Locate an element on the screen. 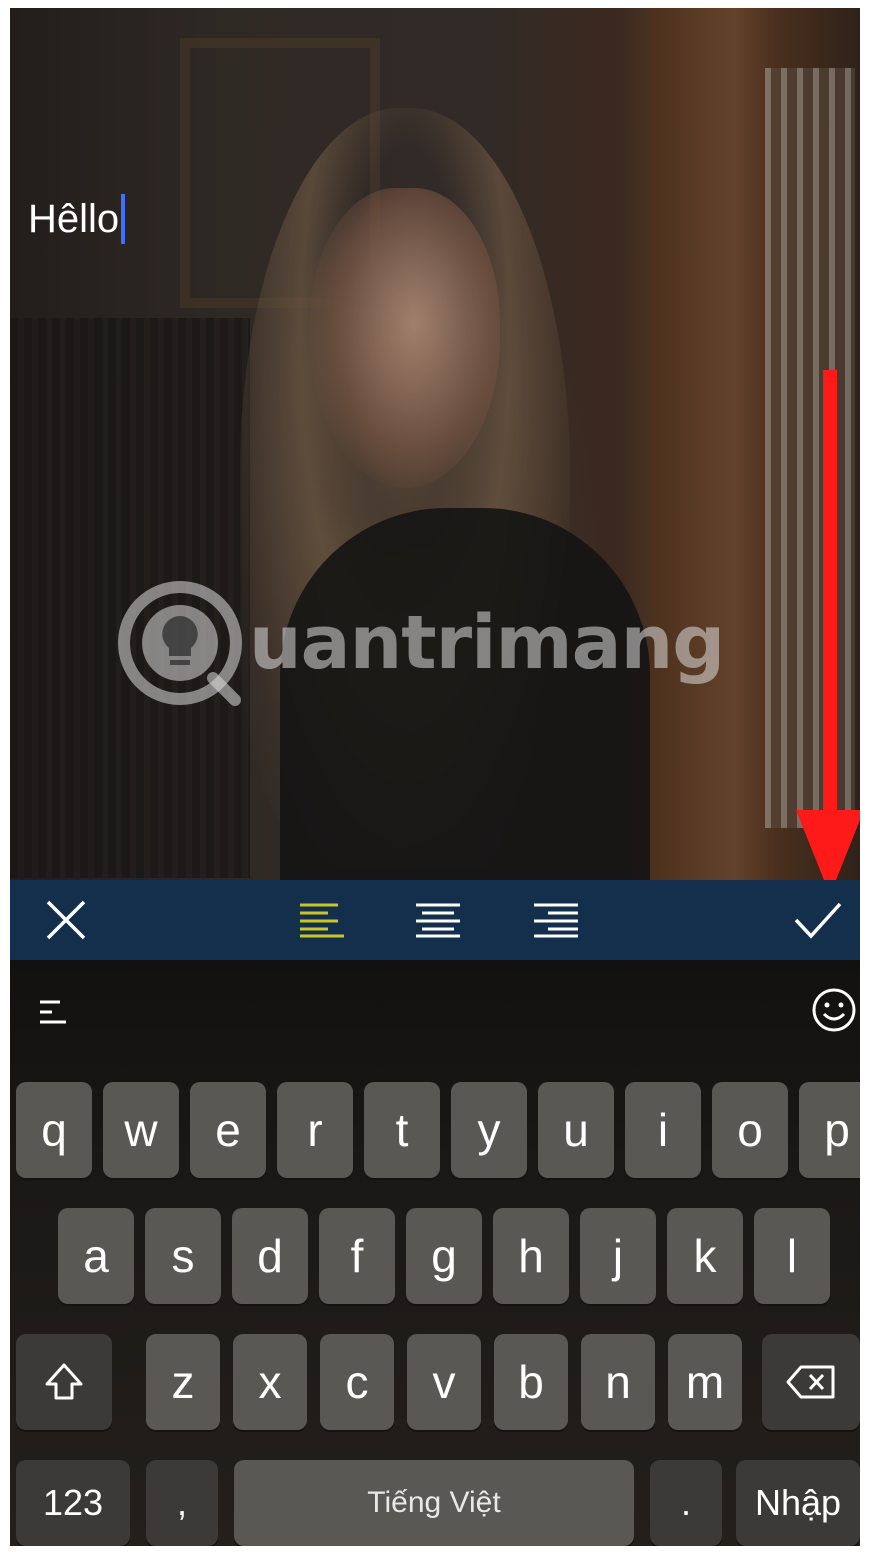  key-n: n is located at coordinates (618, 1382).